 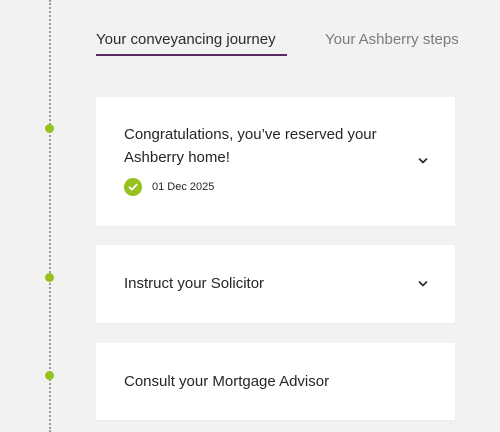 What do you see at coordinates (275, 284) in the screenshot?
I see `step-card-solicitor: Instruct your Solicitor` at bounding box center [275, 284].